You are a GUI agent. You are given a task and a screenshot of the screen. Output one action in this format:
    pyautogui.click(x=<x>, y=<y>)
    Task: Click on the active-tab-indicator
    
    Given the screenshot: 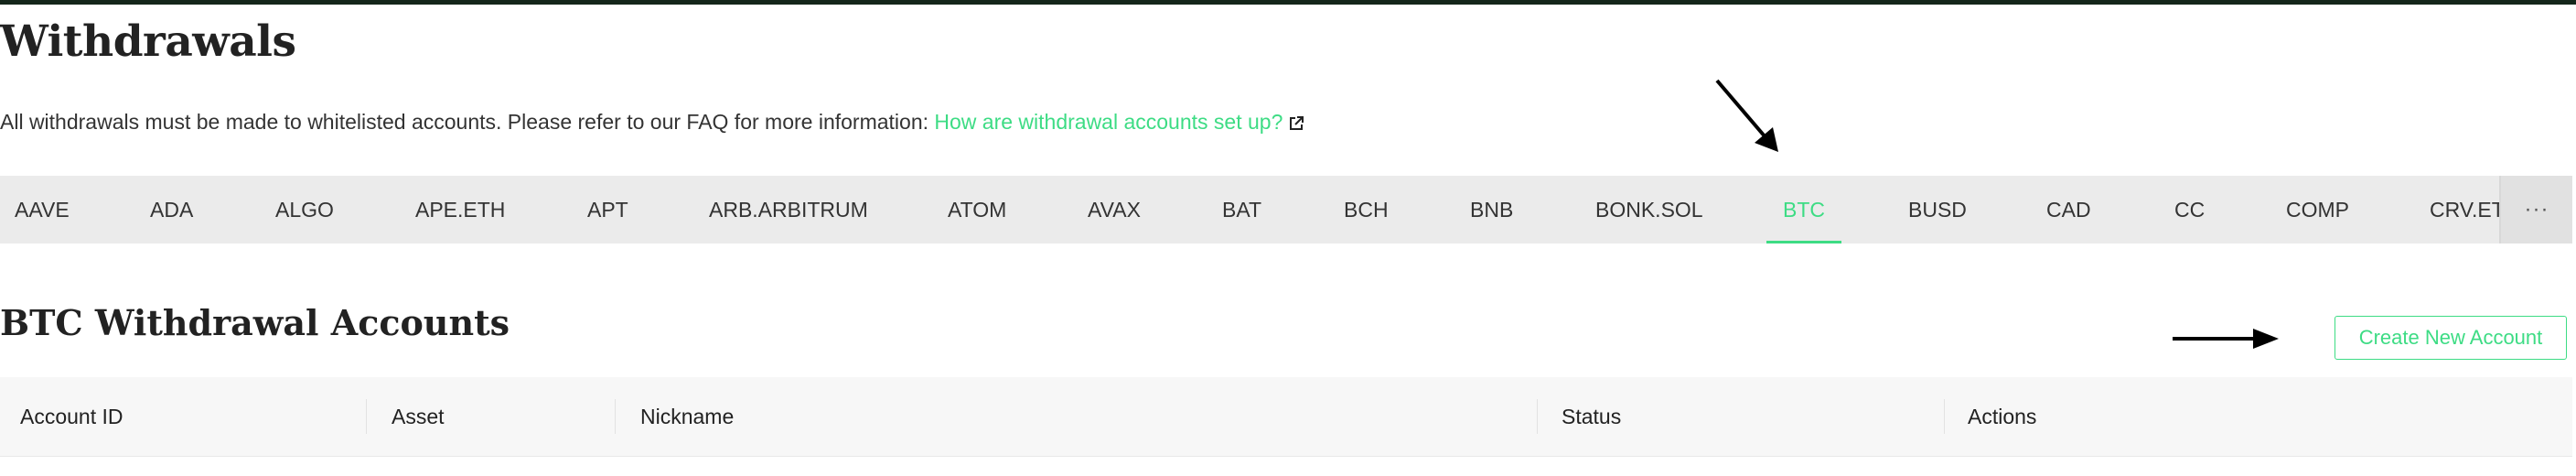 What is the action you would take?
    pyautogui.click(x=1804, y=242)
    